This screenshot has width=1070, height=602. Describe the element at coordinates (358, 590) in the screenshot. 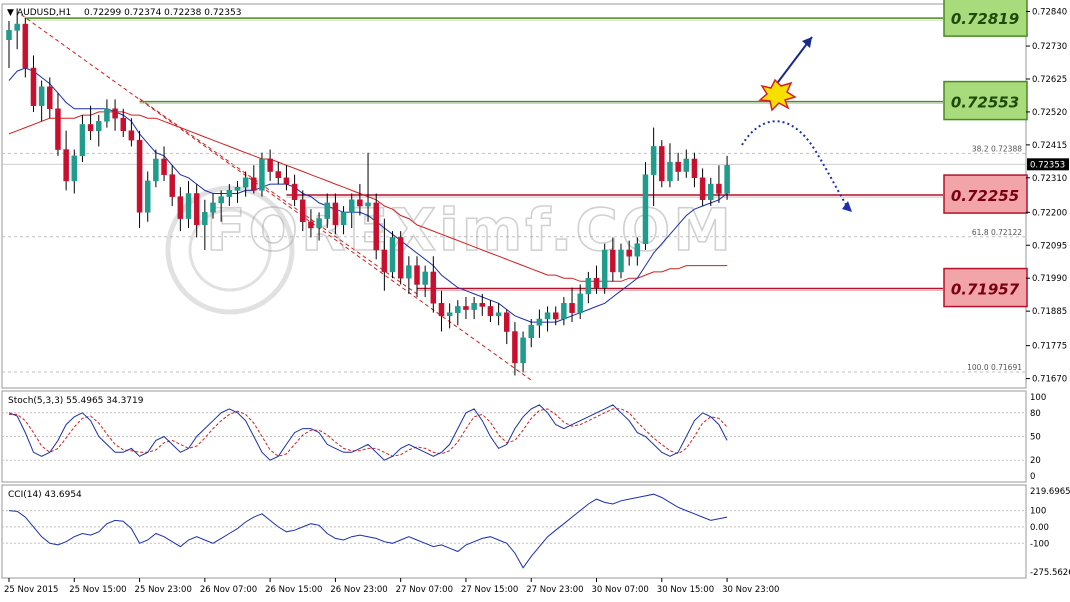

I see `time-tick-label: 26 Nov 23:00` at that location.